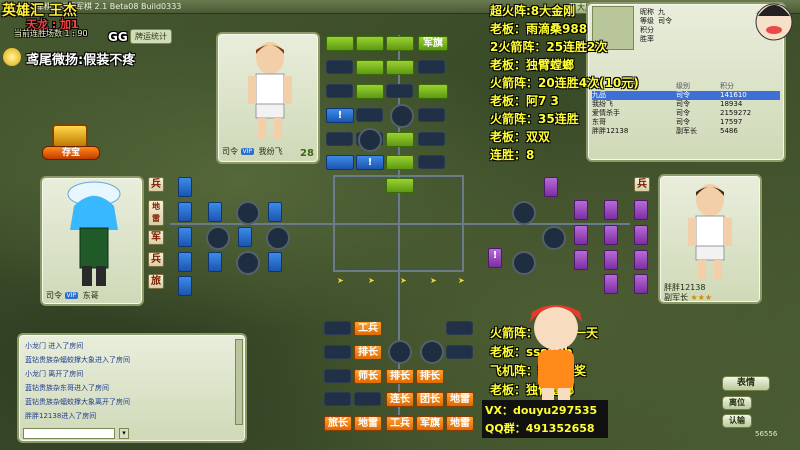 The height and width of the screenshot is (450, 800). Describe the element at coordinates (61, 416) in the screenshot. I see `chat-message: 胖胖12138进入了房间` at that location.